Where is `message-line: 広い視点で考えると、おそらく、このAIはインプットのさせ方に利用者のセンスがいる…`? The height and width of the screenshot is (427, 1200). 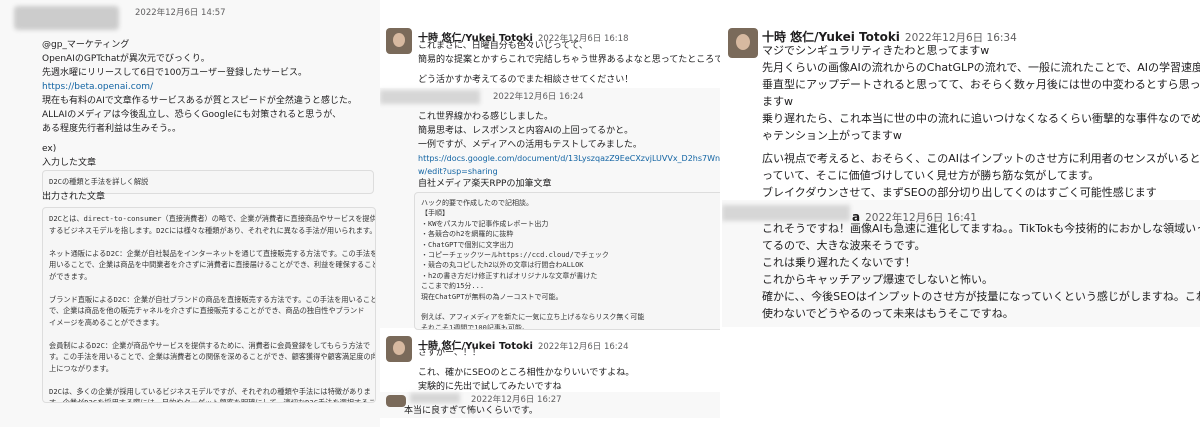 message-line: 広い視点で考えると、おそらく、このAIはインプットのさせ方に利用者のセンスがいる… is located at coordinates (981, 158).